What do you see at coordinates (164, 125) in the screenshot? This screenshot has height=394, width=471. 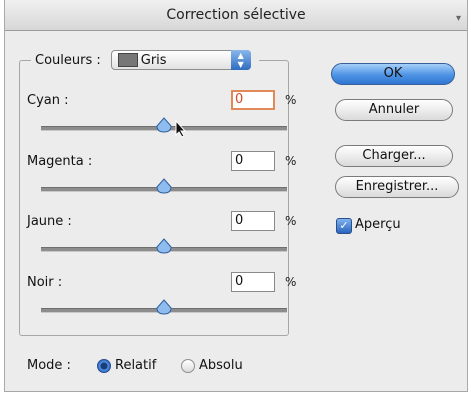 I see `cyan-slider-thumb` at bounding box center [164, 125].